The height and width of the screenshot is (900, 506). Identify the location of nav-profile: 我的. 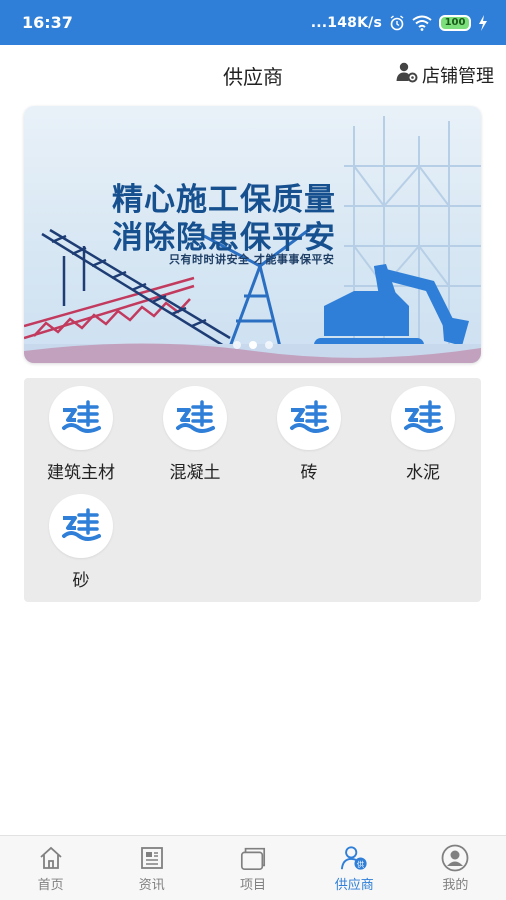
(455, 868).